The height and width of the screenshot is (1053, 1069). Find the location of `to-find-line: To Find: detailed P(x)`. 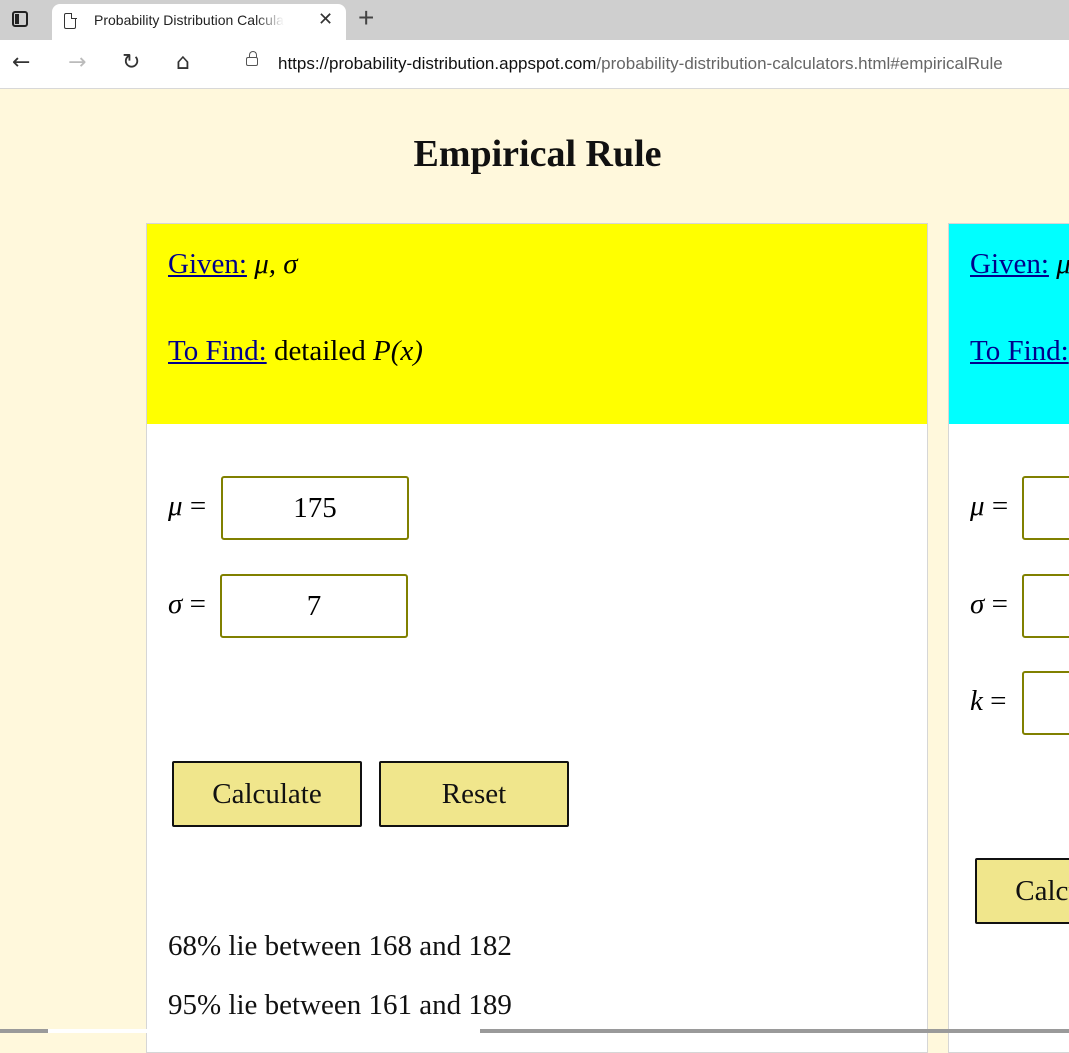

to-find-line: To Find: detailed P(x) is located at coordinates (295, 351).